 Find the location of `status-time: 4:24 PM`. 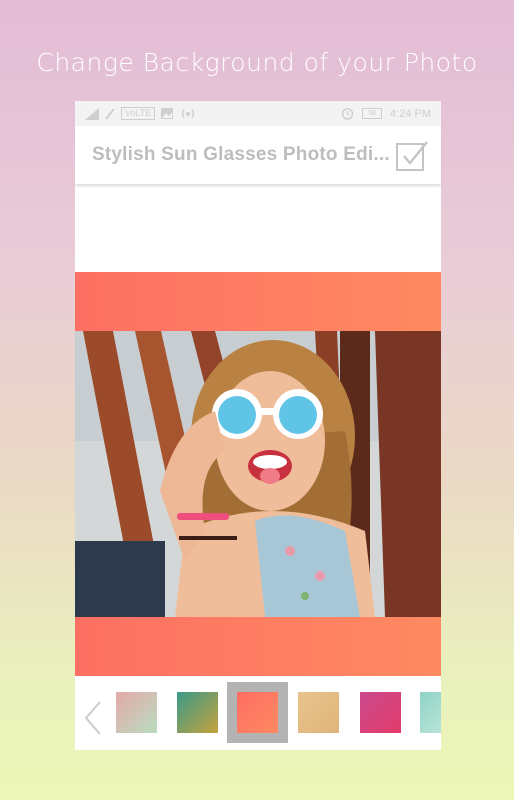

status-time: 4:24 PM is located at coordinates (410, 113).